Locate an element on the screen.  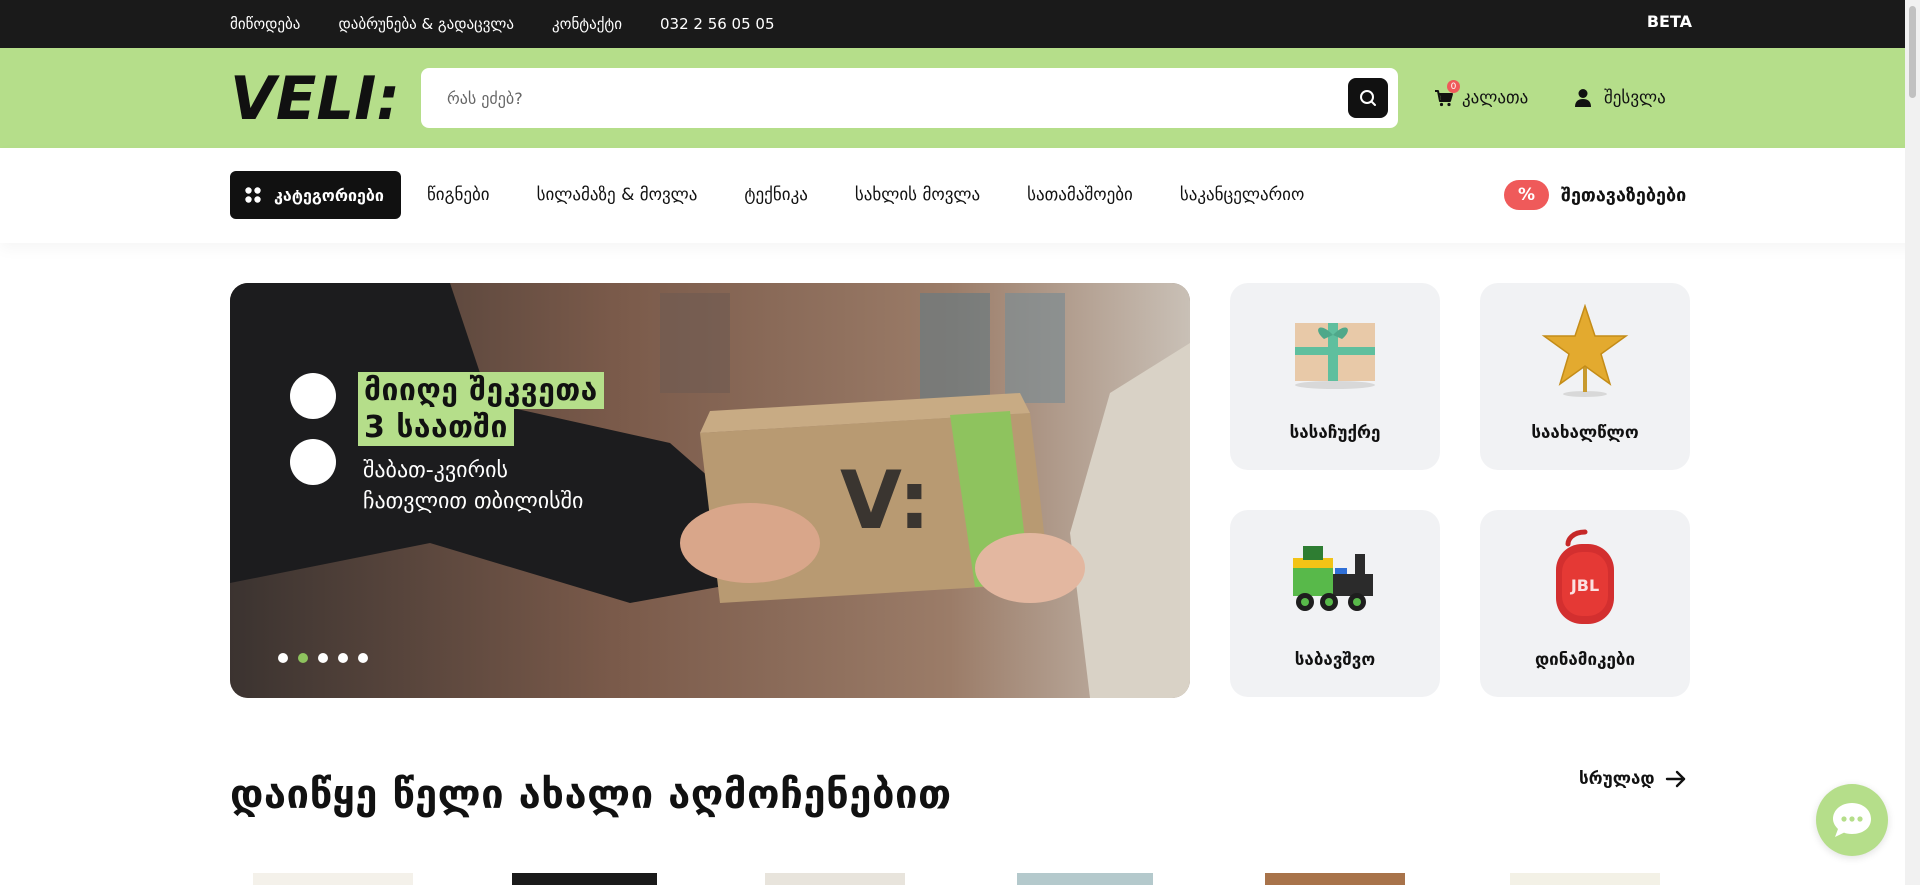
toy-train-icon is located at coordinates (1333, 578).